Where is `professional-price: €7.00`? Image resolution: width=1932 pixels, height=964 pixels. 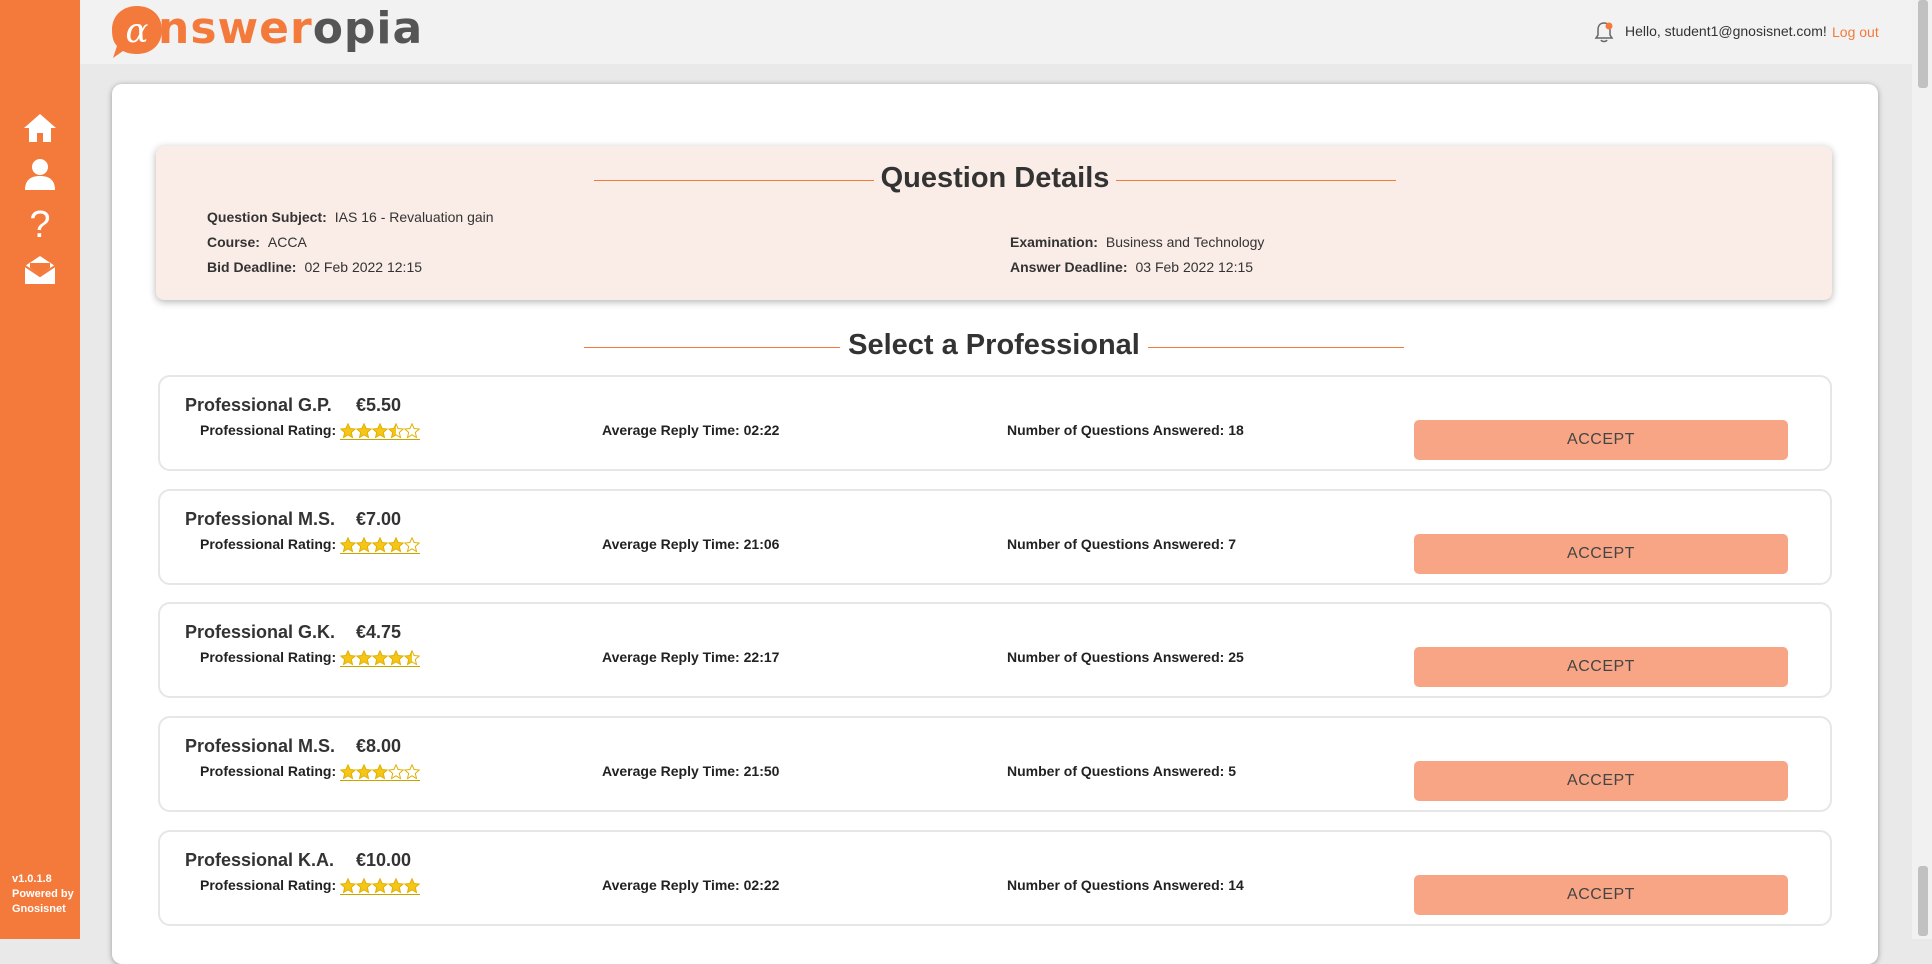 professional-price: €7.00 is located at coordinates (379, 519).